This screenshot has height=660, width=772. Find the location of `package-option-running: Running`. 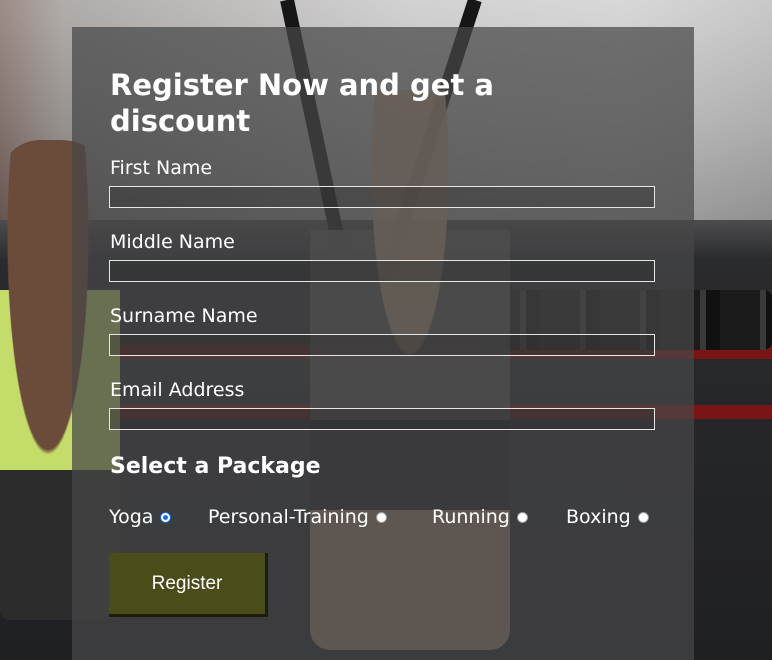

package-option-running: Running is located at coordinates (480, 517).